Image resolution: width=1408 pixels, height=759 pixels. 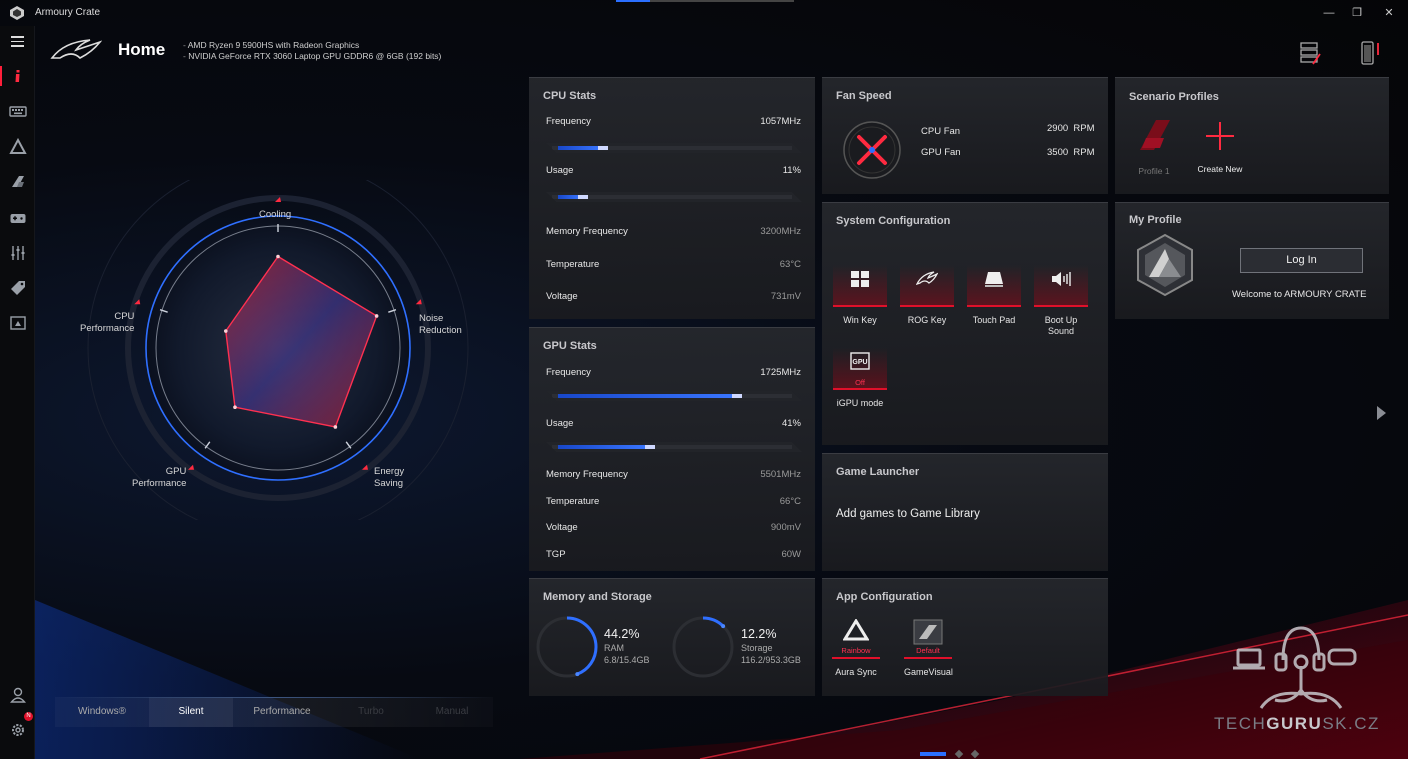 I want to click on device-battery-icon, so click(x=1370, y=53).